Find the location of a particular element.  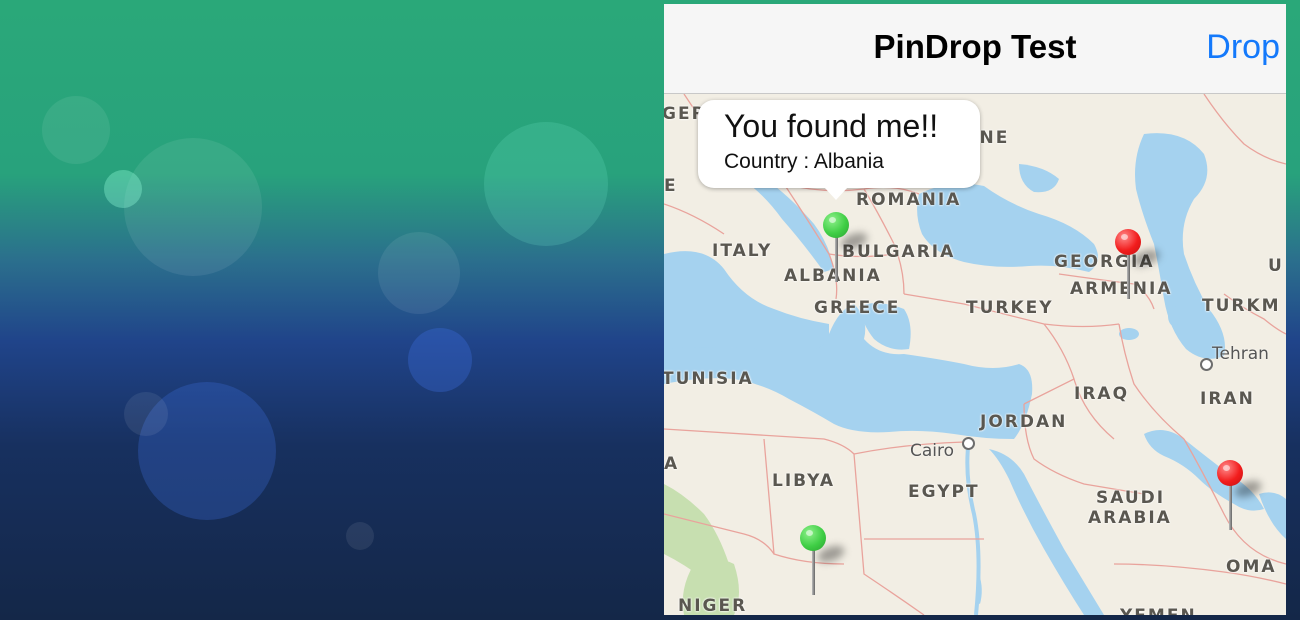

pin-georgia-red is located at coordinates (1138, 269).